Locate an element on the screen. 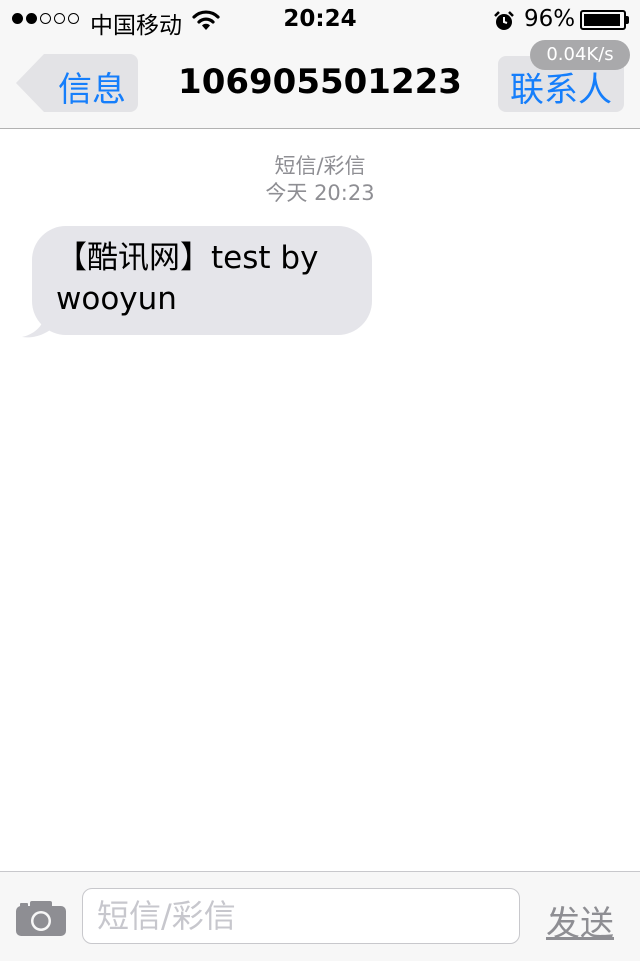 This screenshot has width=640, height=961. battery-icon is located at coordinates (603, 20).